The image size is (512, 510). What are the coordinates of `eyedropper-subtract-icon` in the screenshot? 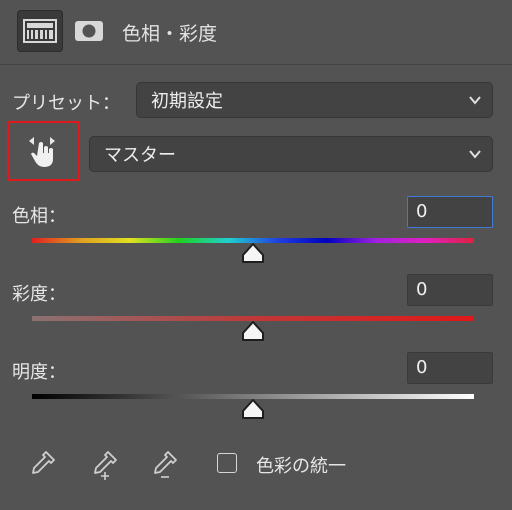 It's located at (163, 465).